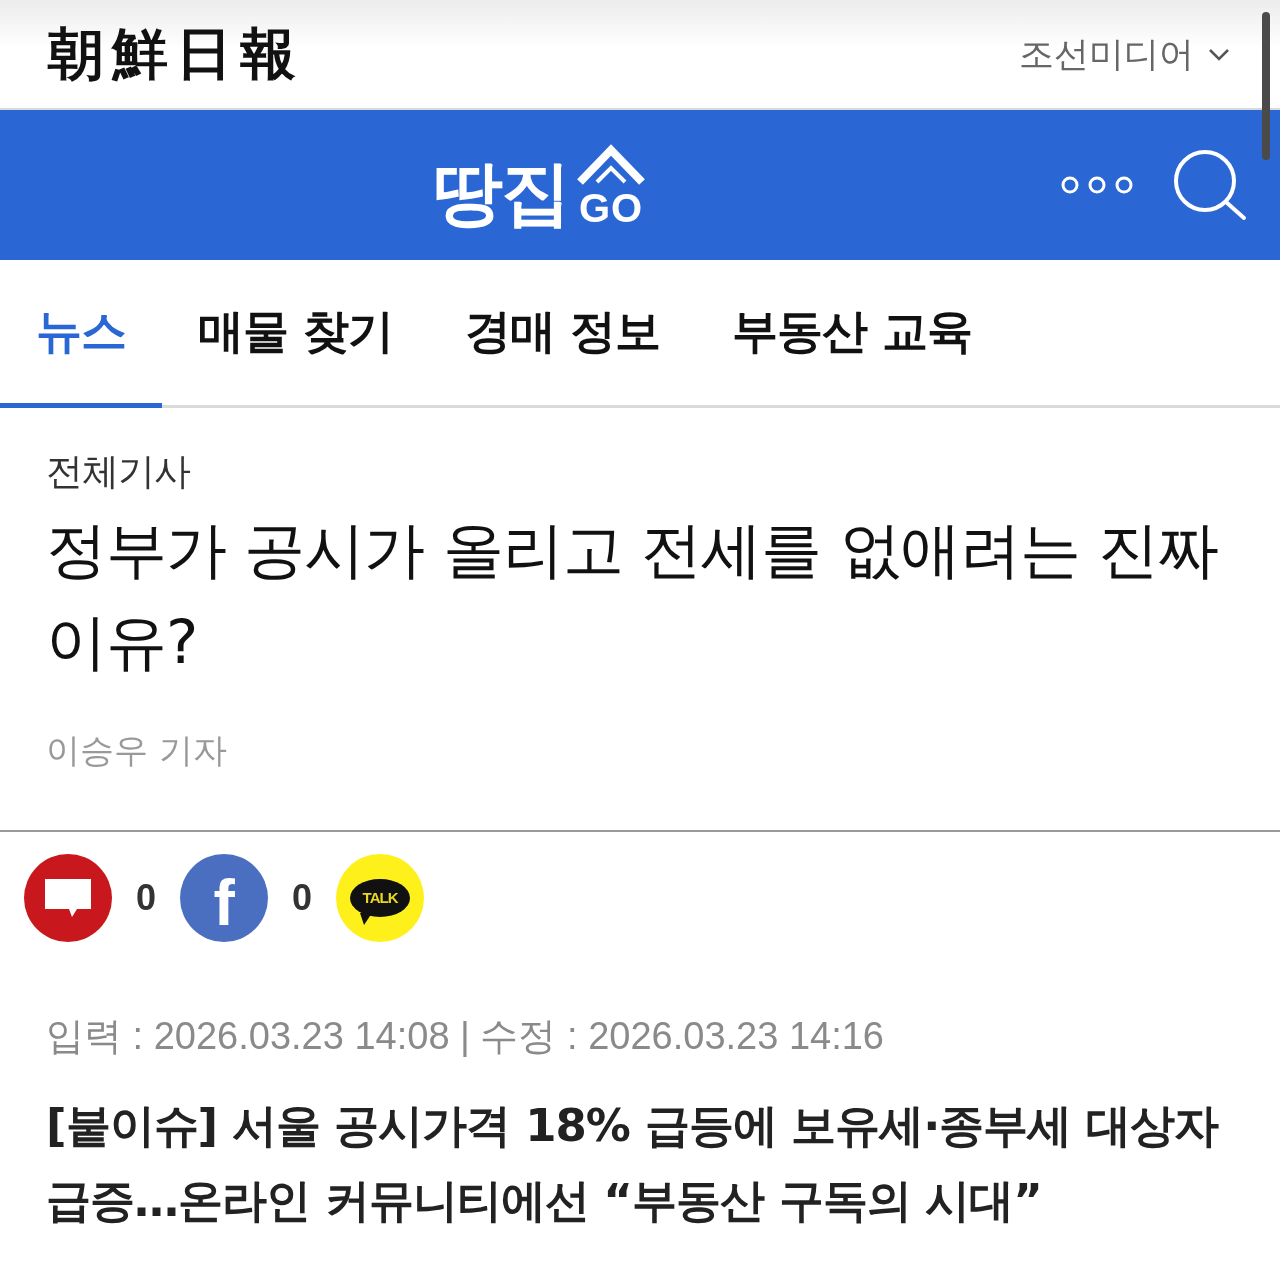  I want to click on brand-logo-text: 땅집, so click(501, 193).